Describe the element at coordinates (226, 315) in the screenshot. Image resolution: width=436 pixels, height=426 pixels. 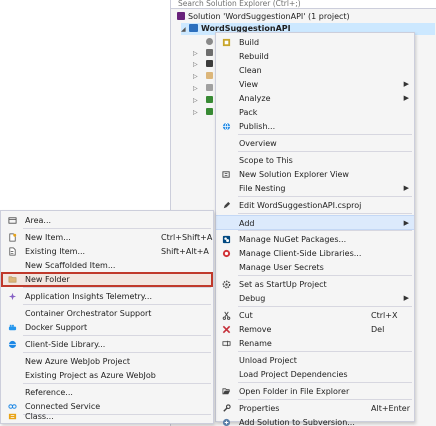
I see `cut-icon` at that location.